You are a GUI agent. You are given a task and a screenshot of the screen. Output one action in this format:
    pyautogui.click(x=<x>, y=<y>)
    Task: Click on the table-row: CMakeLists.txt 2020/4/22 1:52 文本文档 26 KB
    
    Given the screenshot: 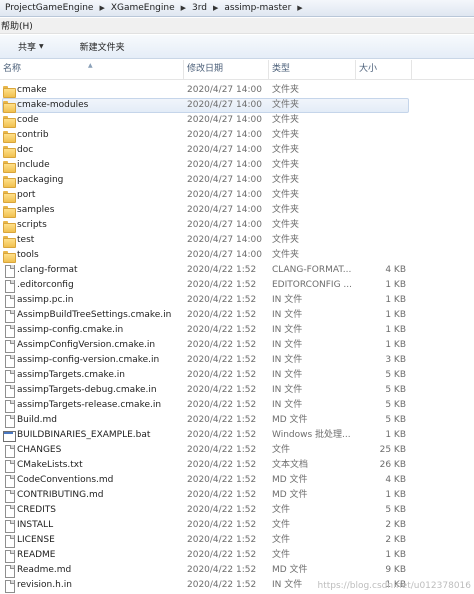 What is the action you would take?
    pyautogui.click(x=237, y=465)
    